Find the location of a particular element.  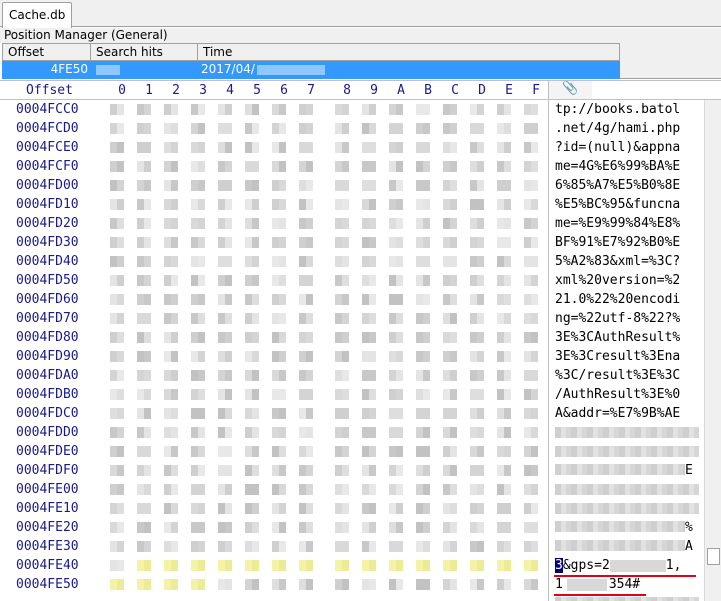

column-time: Time is located at coordinates (408, 52).